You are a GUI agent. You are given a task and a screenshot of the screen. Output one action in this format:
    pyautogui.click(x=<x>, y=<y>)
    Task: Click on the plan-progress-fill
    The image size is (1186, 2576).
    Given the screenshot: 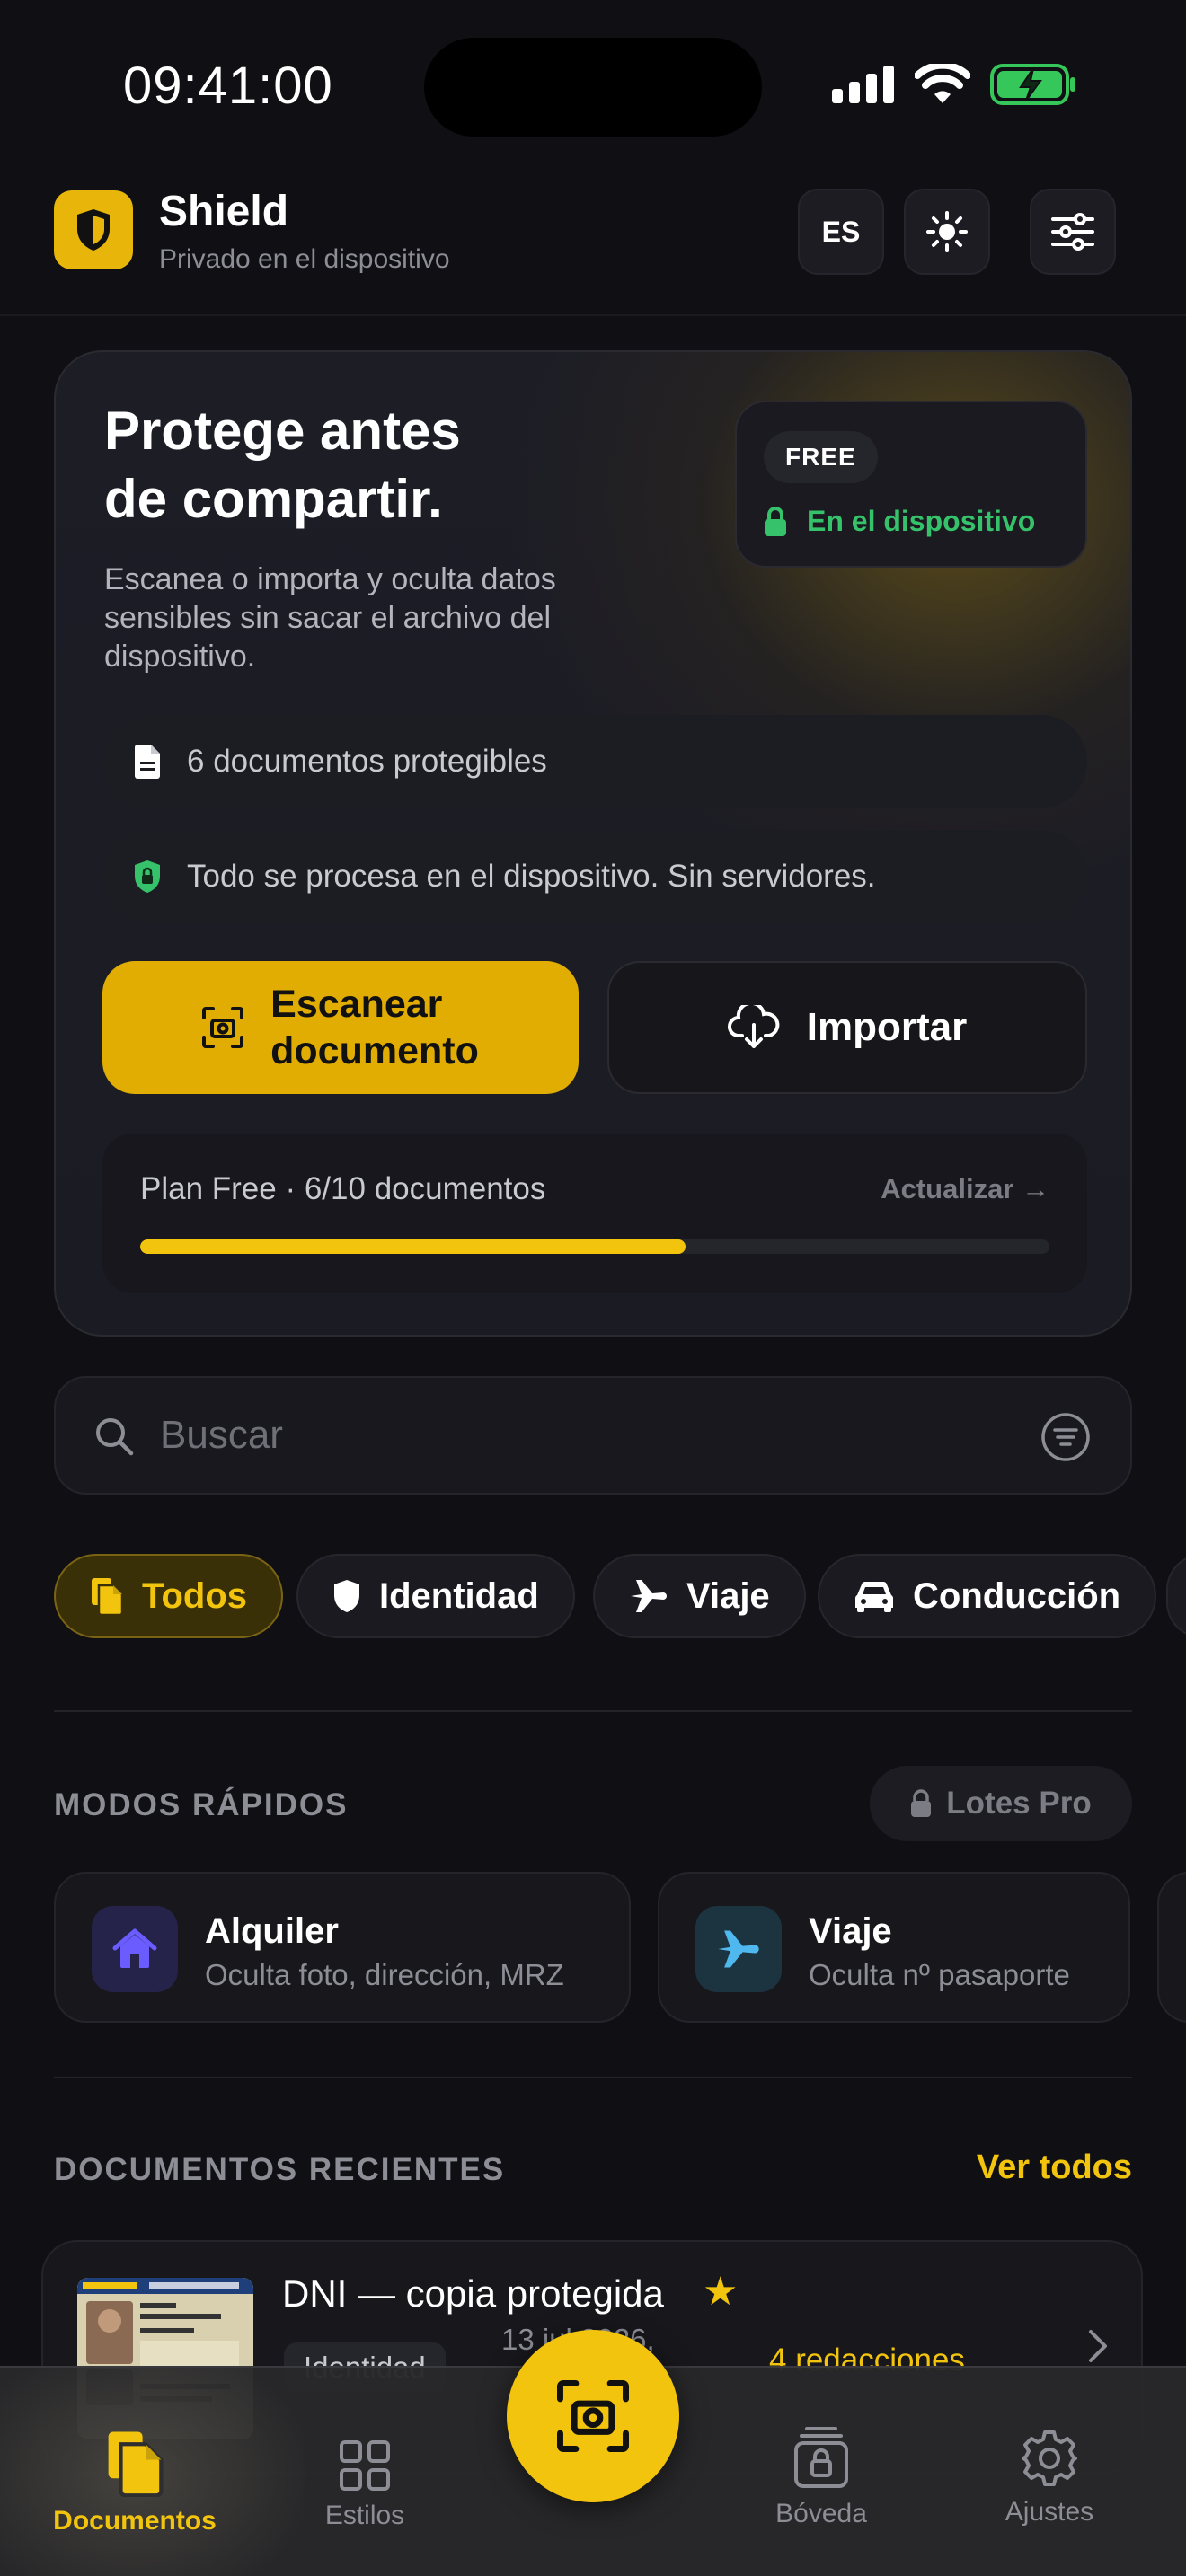 What is the action you would take?
    pyautogui.click(x=413, y=1246)
    